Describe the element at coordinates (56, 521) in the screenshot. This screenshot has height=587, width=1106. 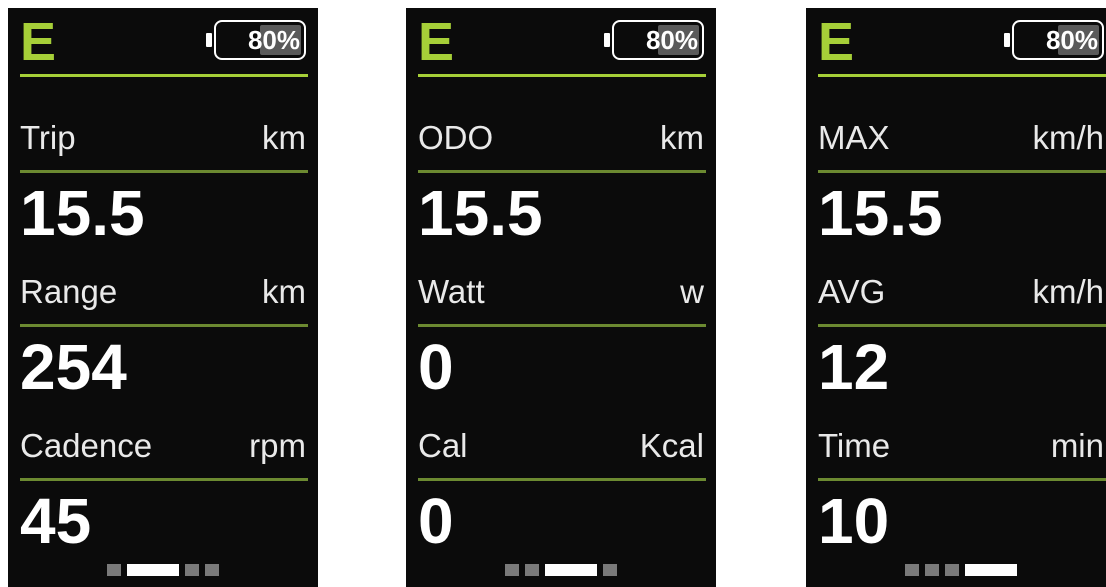
I see `metric-value: 45` at that location.